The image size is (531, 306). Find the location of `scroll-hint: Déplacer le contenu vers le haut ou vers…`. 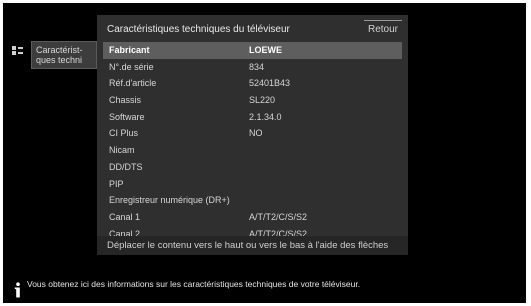

scroll-hint: Déplacer le contenu vers le haut ou vers… is located at coordinates (252, 245).